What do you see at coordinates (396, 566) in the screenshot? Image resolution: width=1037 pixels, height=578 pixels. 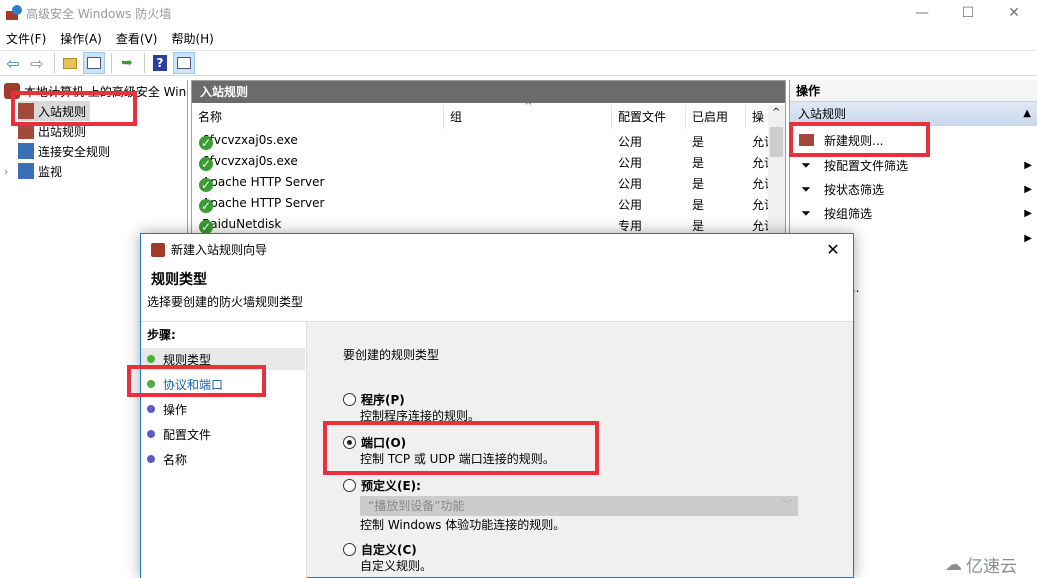 I see `option-custom-desc: 自定义规则。` at bounding box center [396, 566].